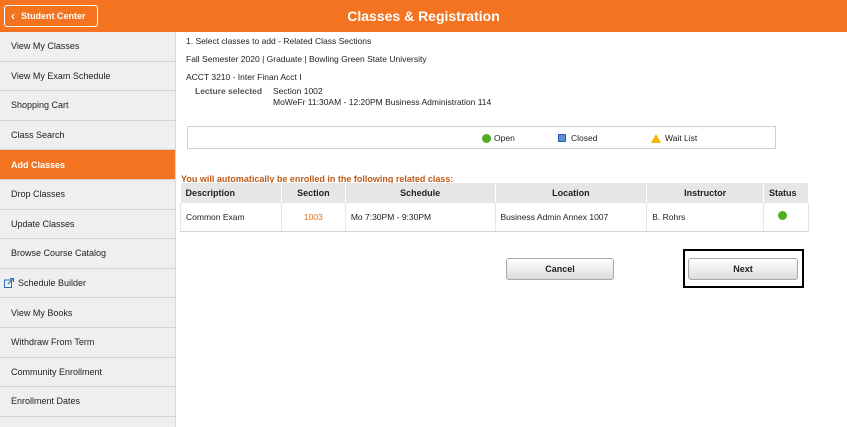 The width and height of the screenshot is (847, 427). What do you see at coordinates (87, 225) in the screenshot?
I see `sidebar-item-update-classes: Update Classes` at bounding box center [87, 225].